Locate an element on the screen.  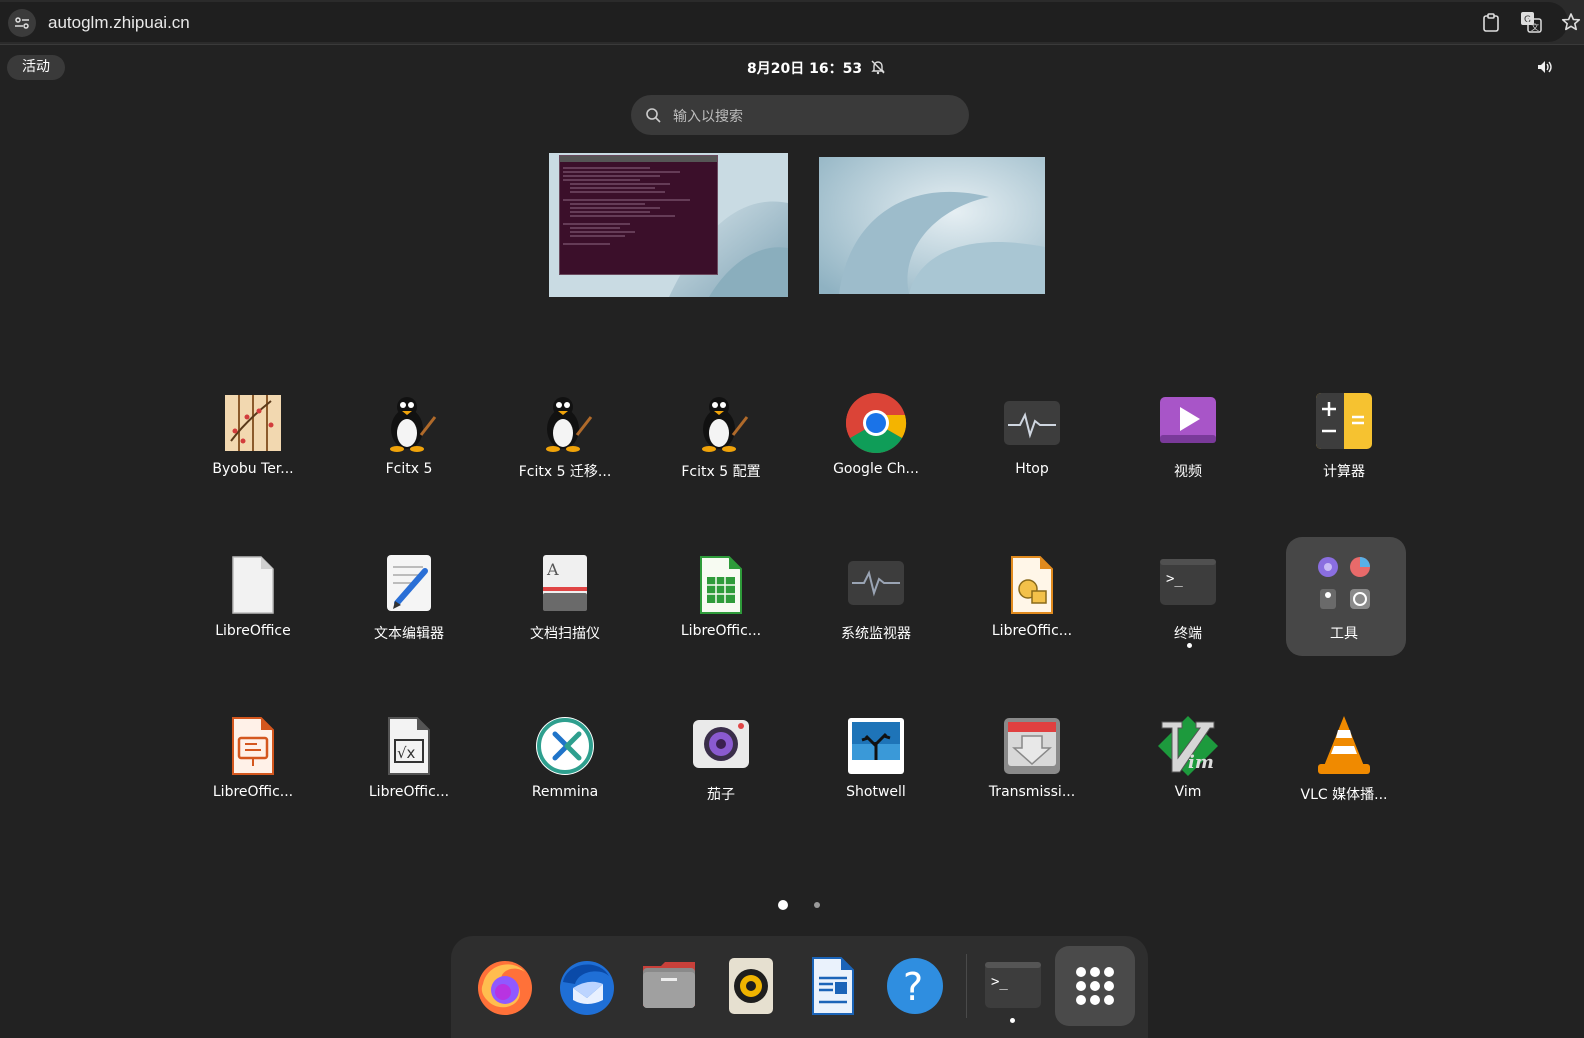
cheese-icon is located at coordinates (721, 744).